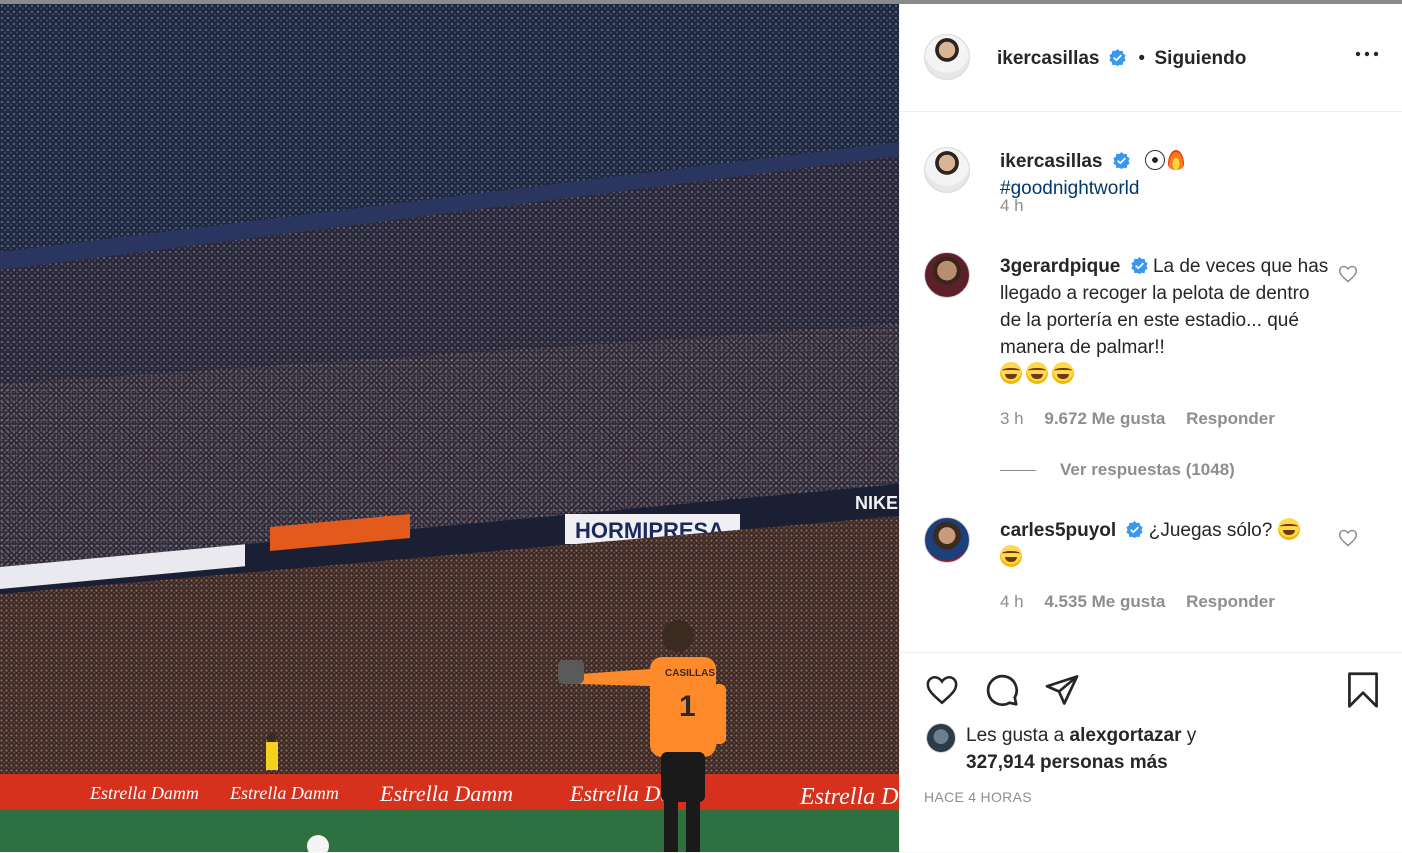  Describe the element at coordinates (1165, 544) in the screenshot. I see `comment-body: carles5puyol ¿Juegas sólo?` at that location.